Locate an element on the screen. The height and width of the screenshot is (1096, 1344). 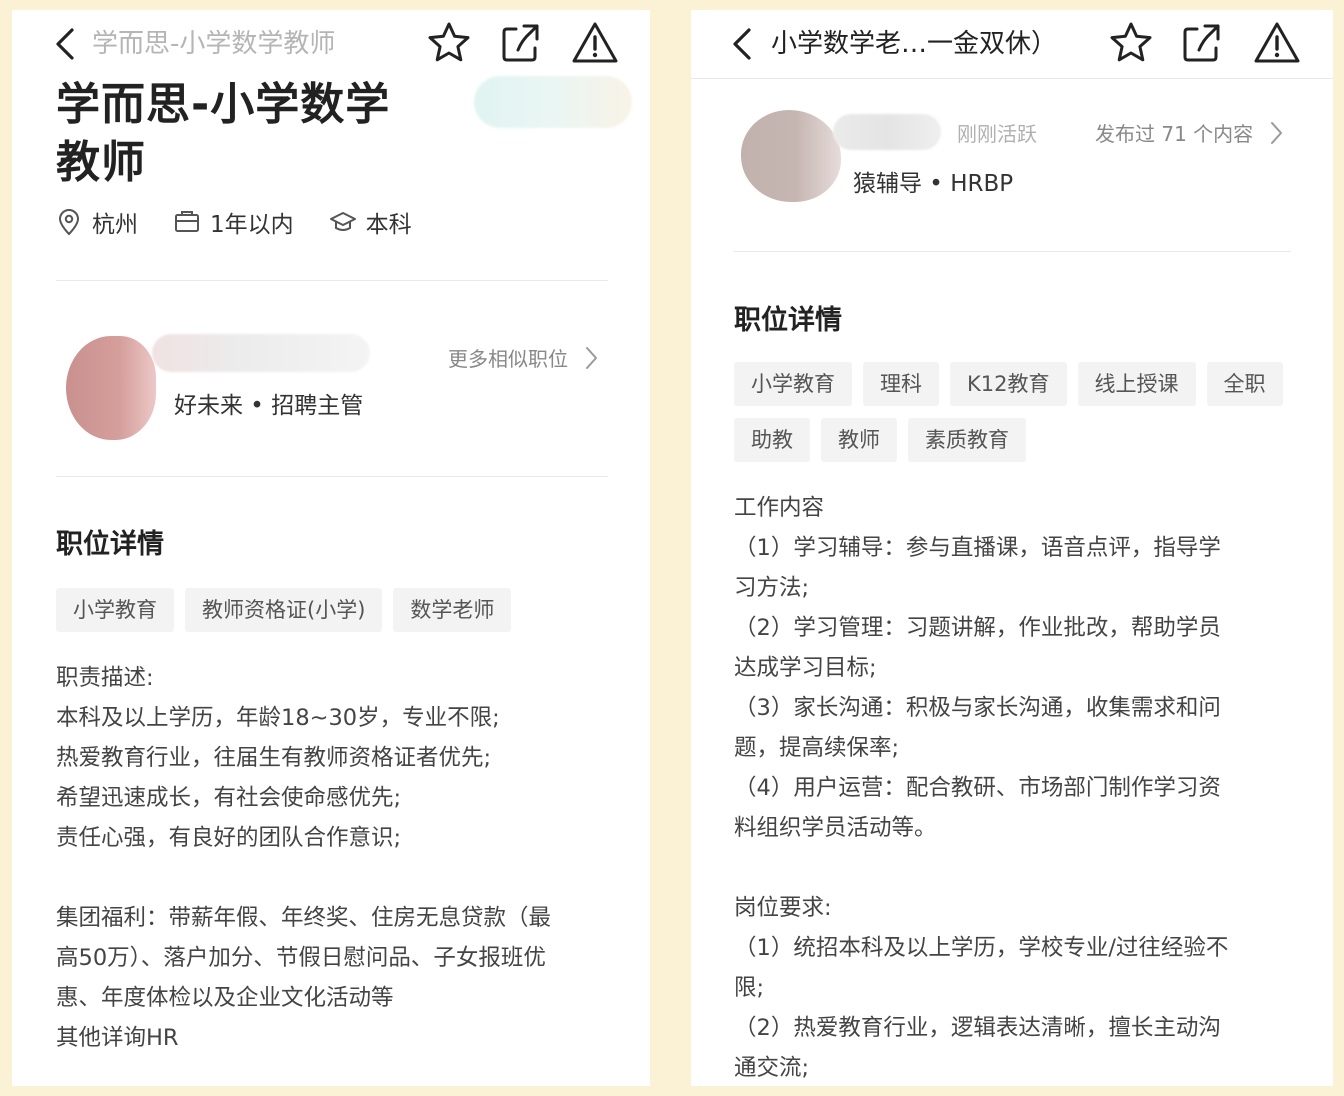
description-line: （1）学习辅导：参与直播课，语音点评，指导学 is located at coordinates (977, 548).